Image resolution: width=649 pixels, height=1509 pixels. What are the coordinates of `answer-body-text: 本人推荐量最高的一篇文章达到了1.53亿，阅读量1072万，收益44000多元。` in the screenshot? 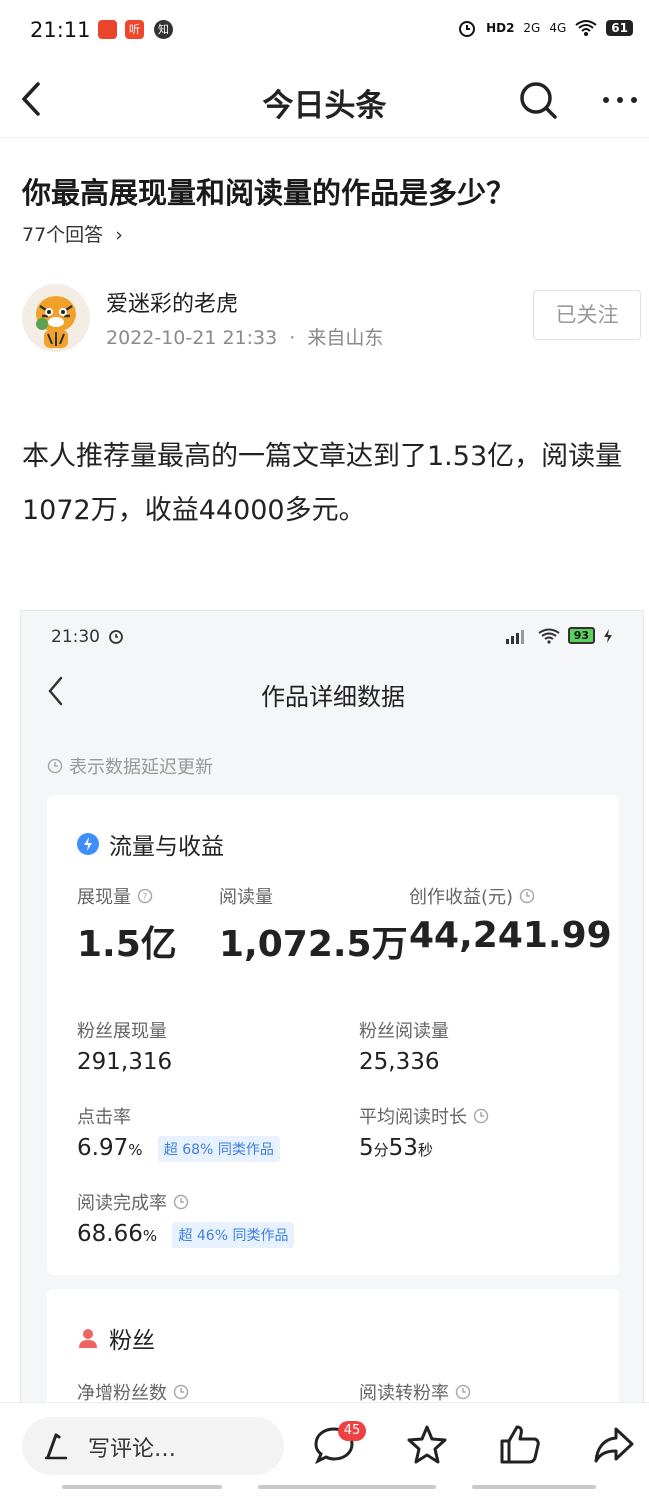 It's located at (322, 483).